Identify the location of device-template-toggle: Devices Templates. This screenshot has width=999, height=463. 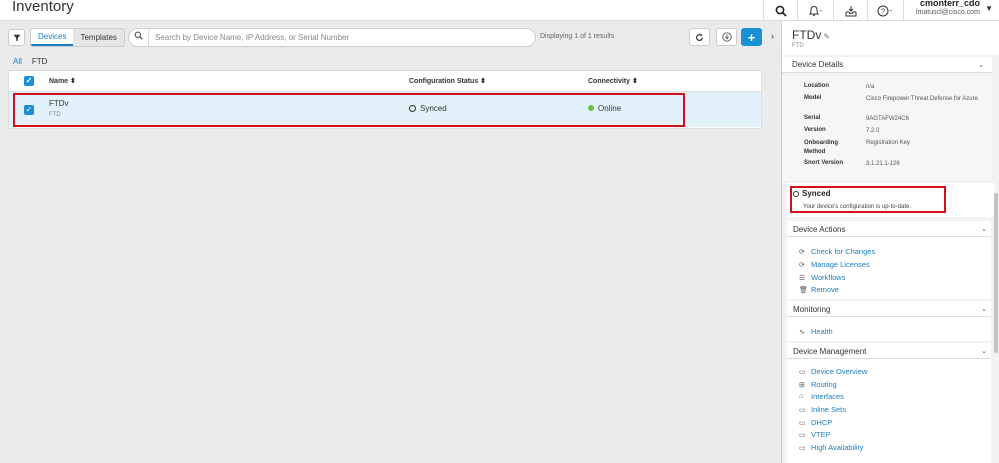
(77, 37).